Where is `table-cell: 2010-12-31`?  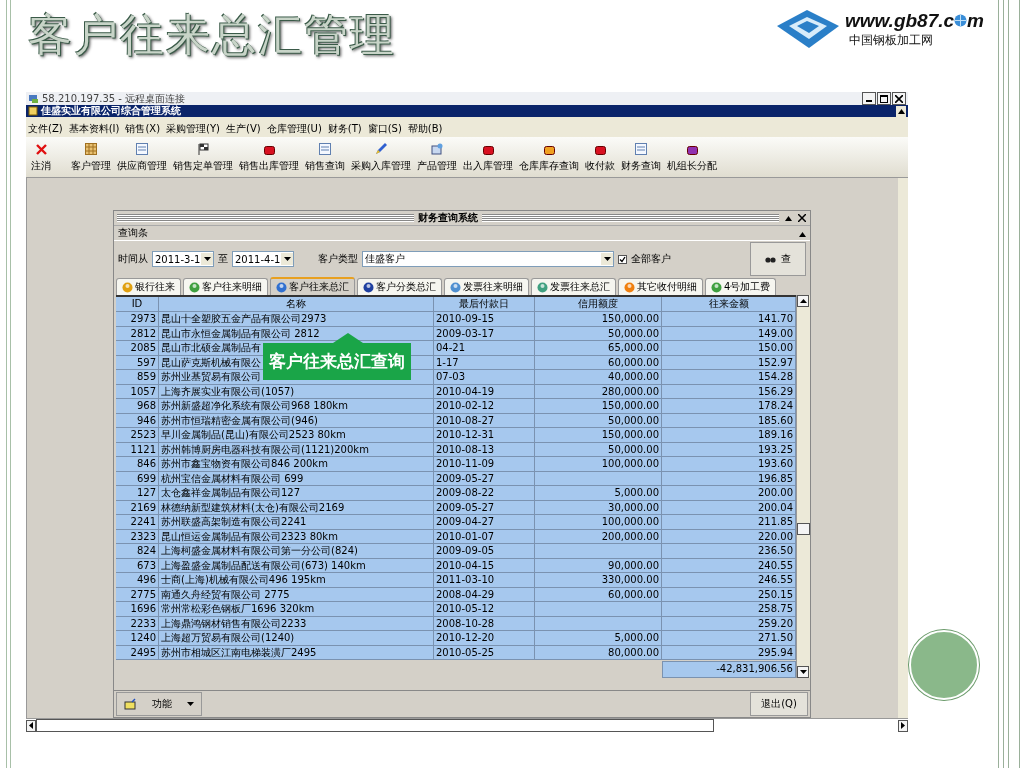
table-cell: 2010-12-31 is located at coordinates (484, 435).